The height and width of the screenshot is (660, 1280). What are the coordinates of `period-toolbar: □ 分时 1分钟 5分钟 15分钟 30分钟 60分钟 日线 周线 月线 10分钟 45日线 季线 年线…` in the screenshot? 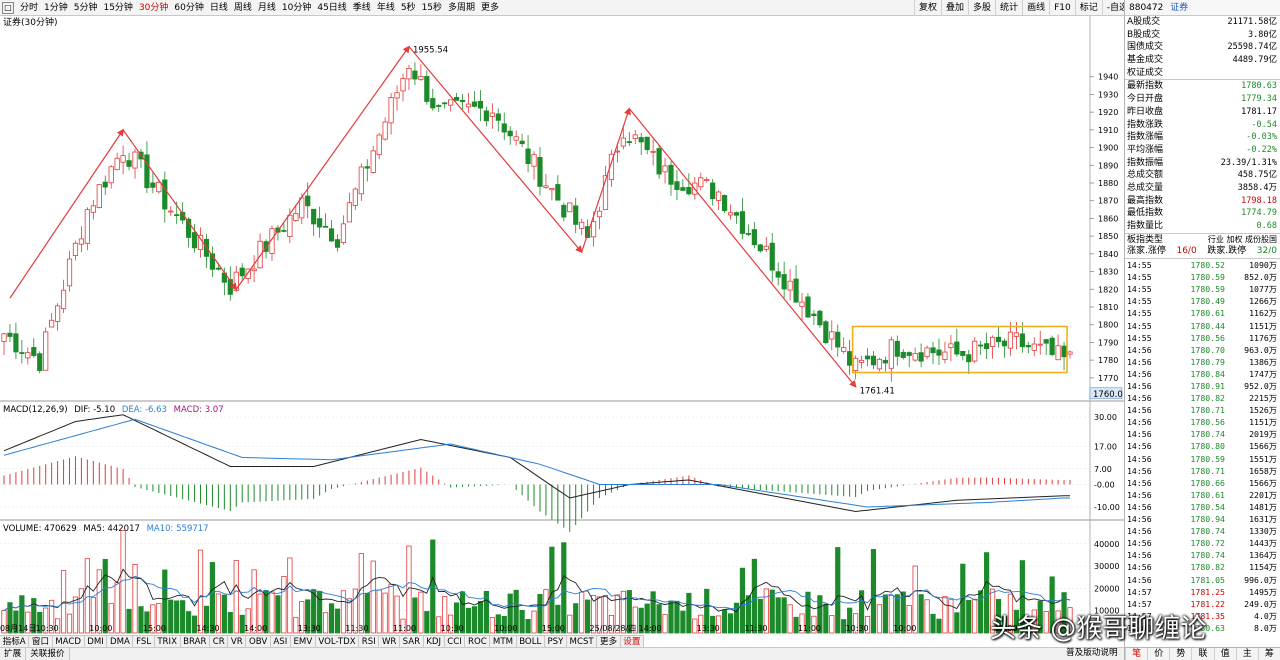 It's located at (640, 8).